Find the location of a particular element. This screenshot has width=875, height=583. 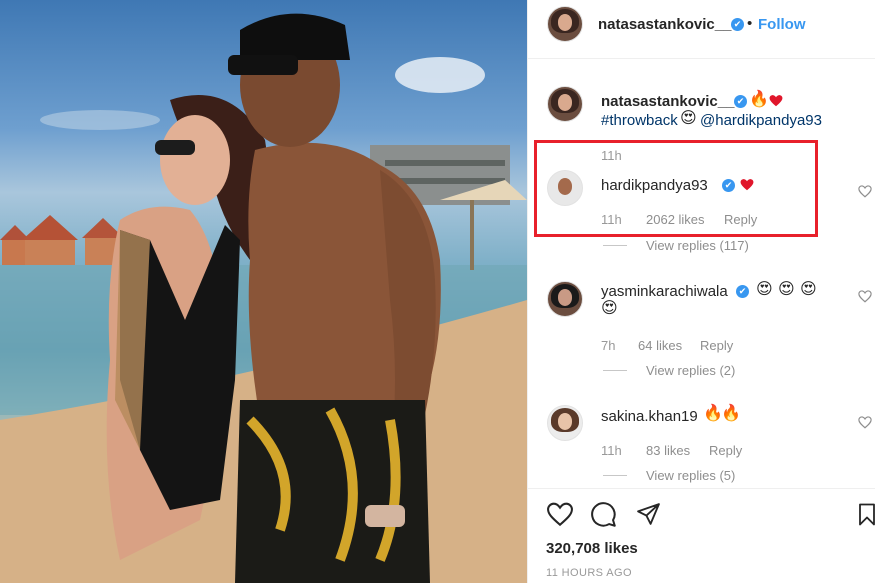

poster-username: natasastankovic__ is located at coordinates (664, 24).